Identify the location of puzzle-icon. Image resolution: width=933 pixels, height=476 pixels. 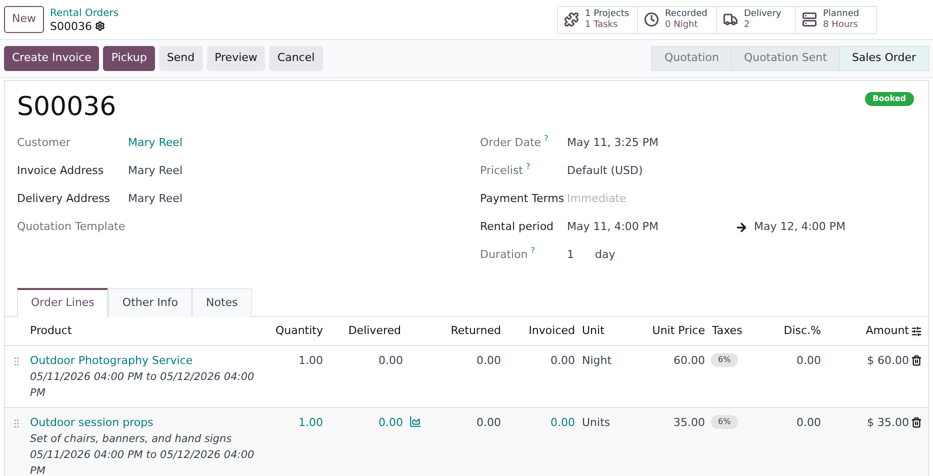
(571, 19).